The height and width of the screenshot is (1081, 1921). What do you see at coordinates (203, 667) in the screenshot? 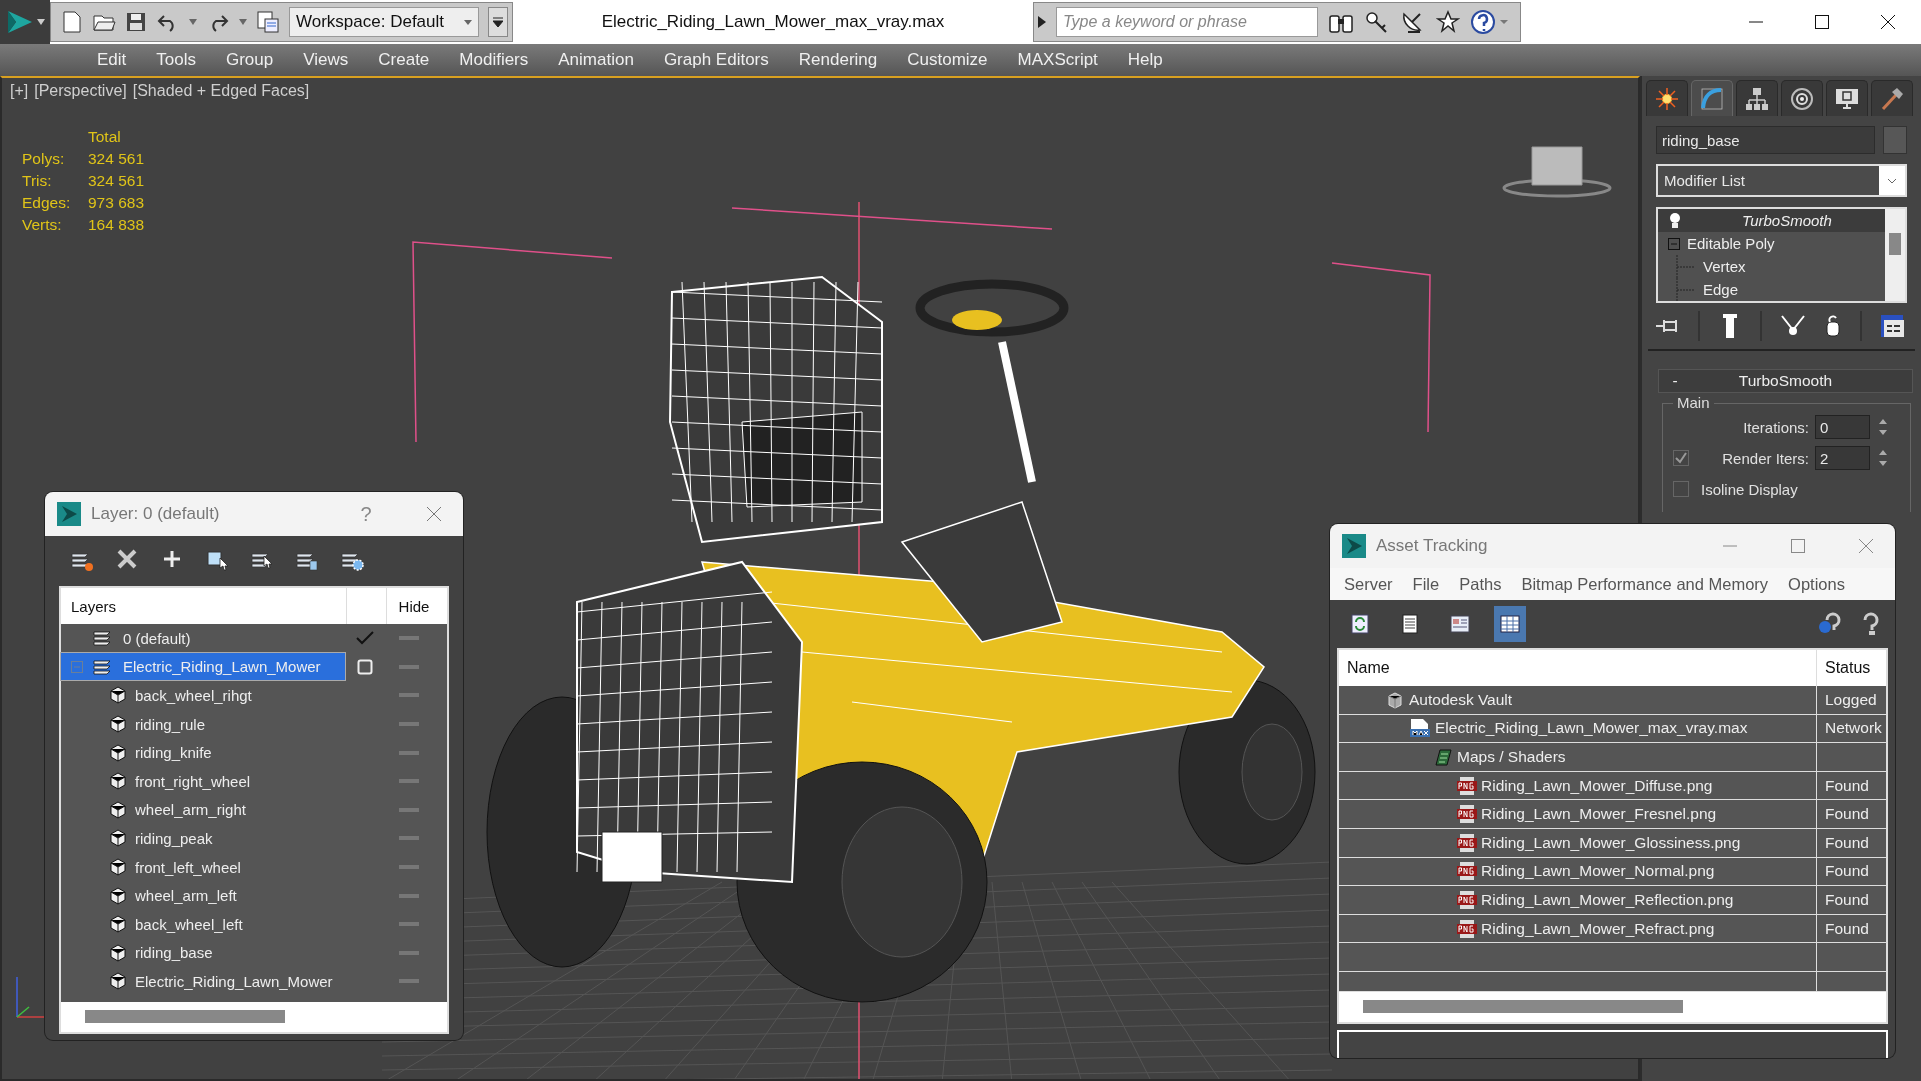
I see `layer-row: Electric_Riding_Lawn_Mower` at bounding box center [203, 667].